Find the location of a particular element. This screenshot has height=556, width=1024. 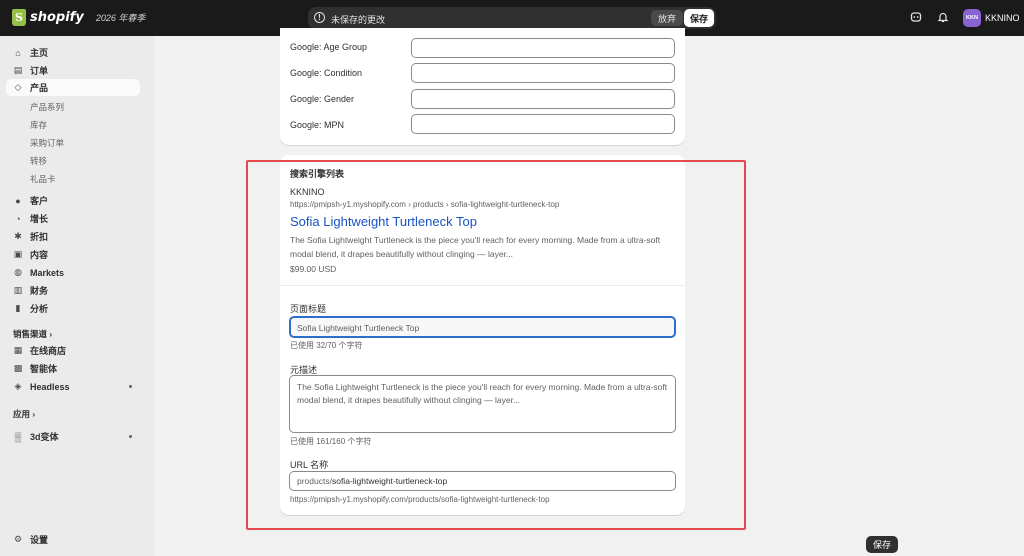

sidebar-subitem-transfers: 转移 is located at coordinates (38, 161).